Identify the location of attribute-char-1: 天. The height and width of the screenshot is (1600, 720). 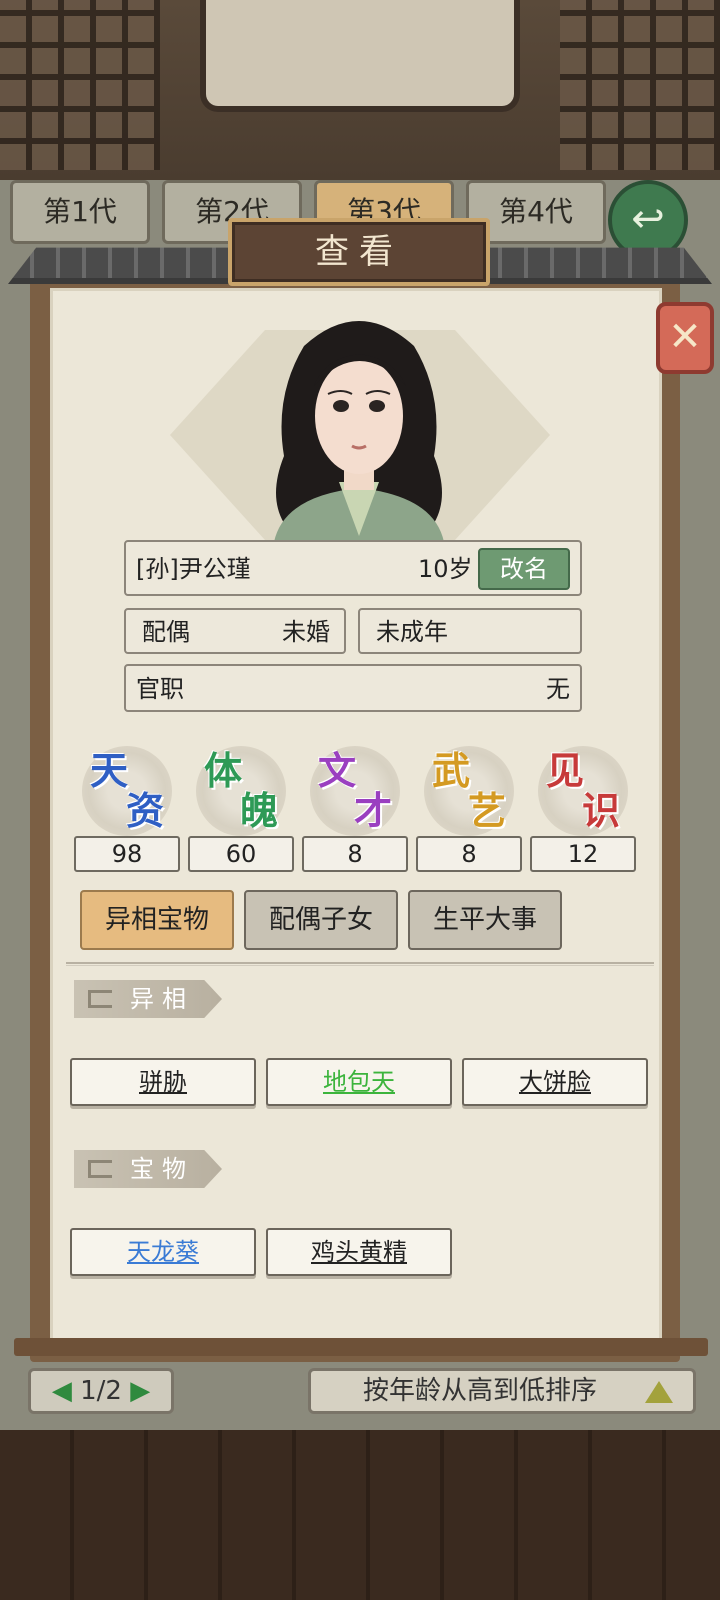
(109, 770).